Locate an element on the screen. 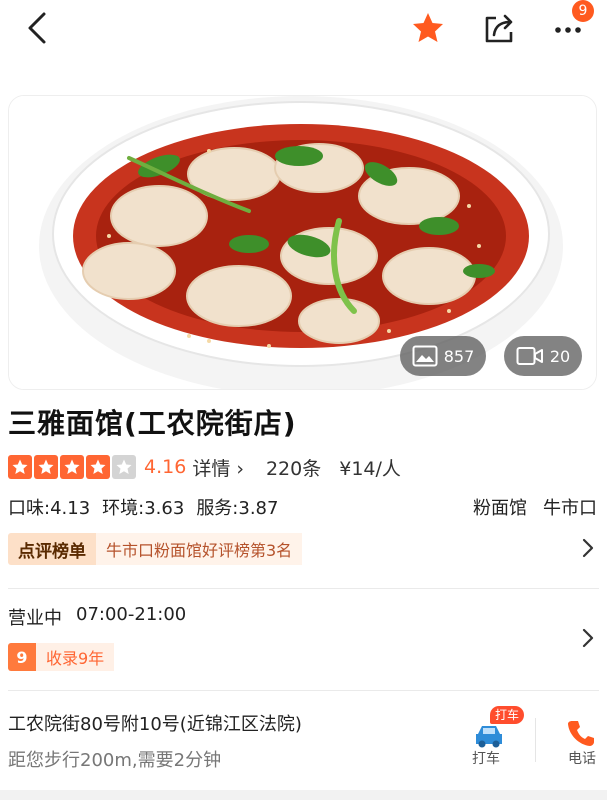 Image resolution: width=607 pixels, height=800 pixels. avg-price: ¥14/人 is located at coordinates (370, 468).